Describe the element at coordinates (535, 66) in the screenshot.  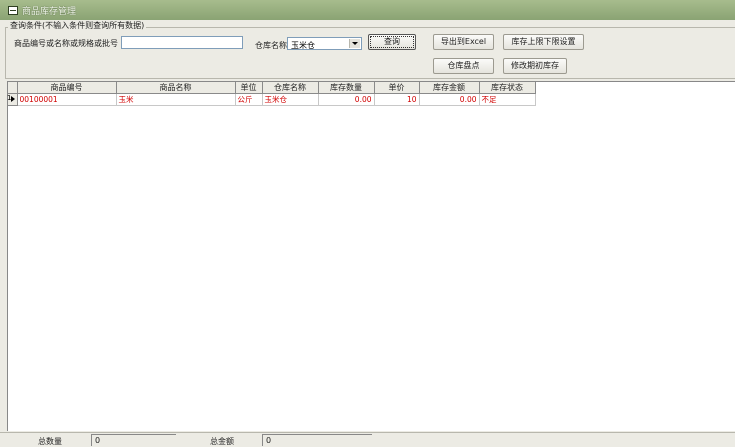
I see `modify-opening-stock-button: 修改期初库存` at that location.